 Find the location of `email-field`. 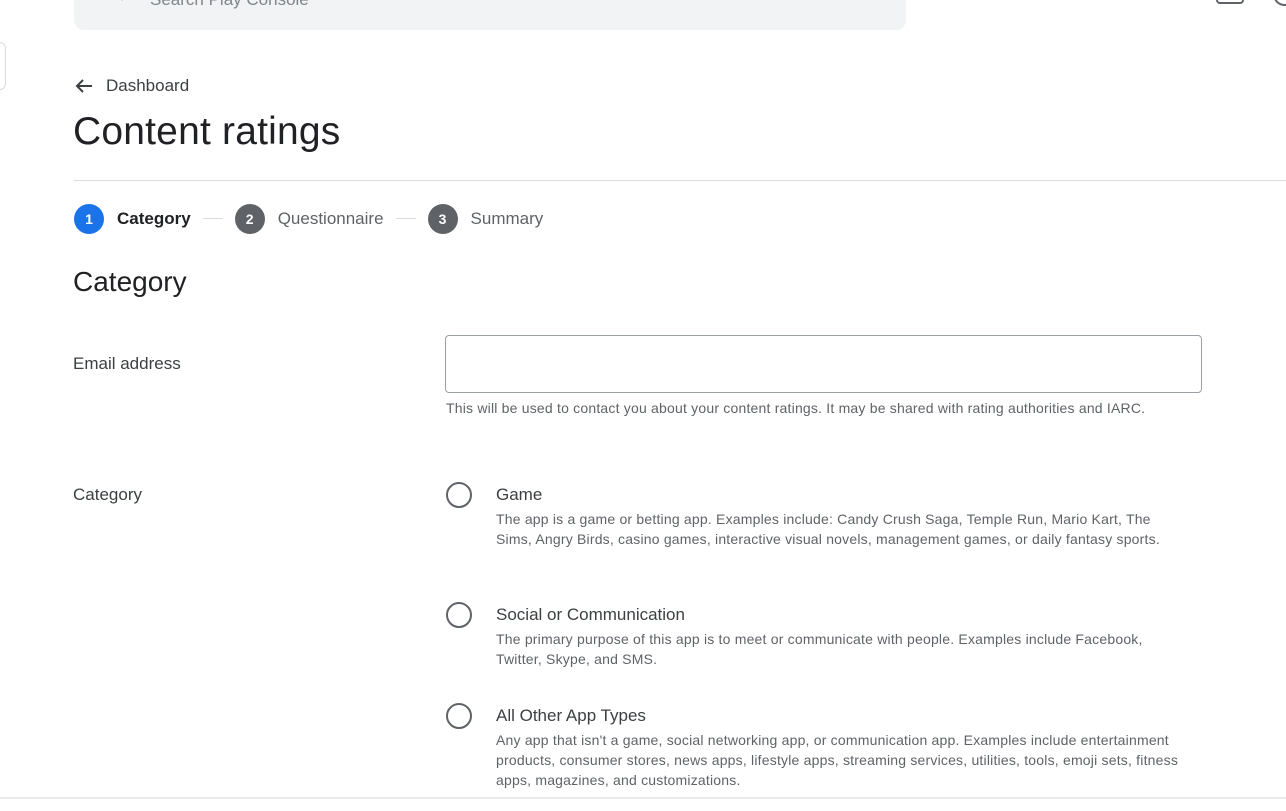

email-field is located at coordinates (823, 364).